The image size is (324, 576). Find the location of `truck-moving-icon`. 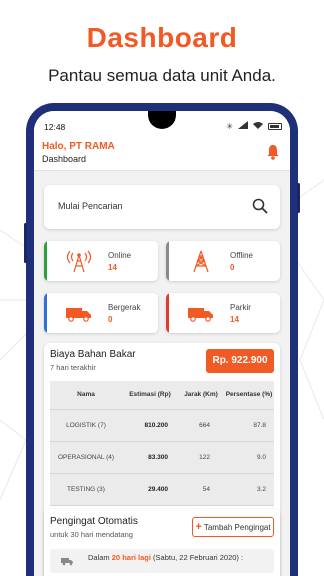

truck-moving-icon is located at coordinates (78, 315).